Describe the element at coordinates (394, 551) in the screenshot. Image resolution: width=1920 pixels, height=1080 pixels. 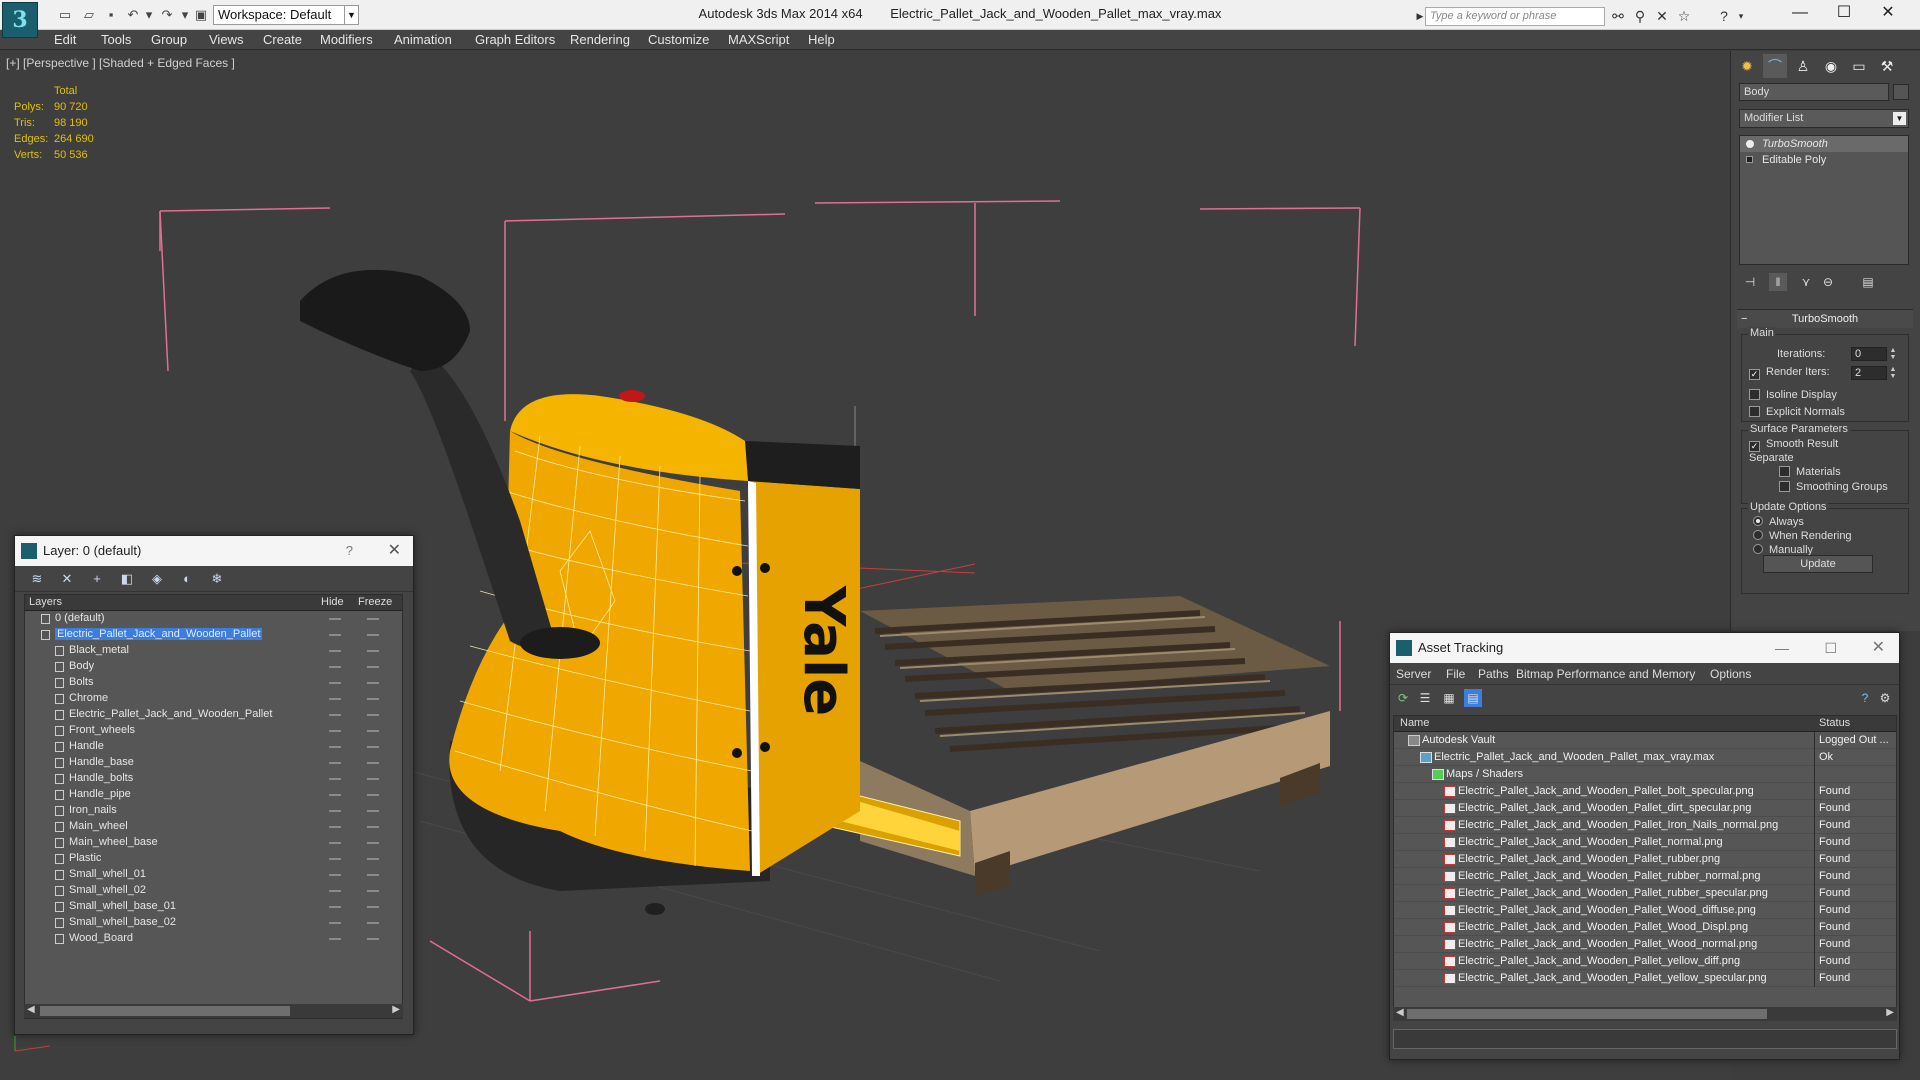
I see `close-icon: ✕` at that location.